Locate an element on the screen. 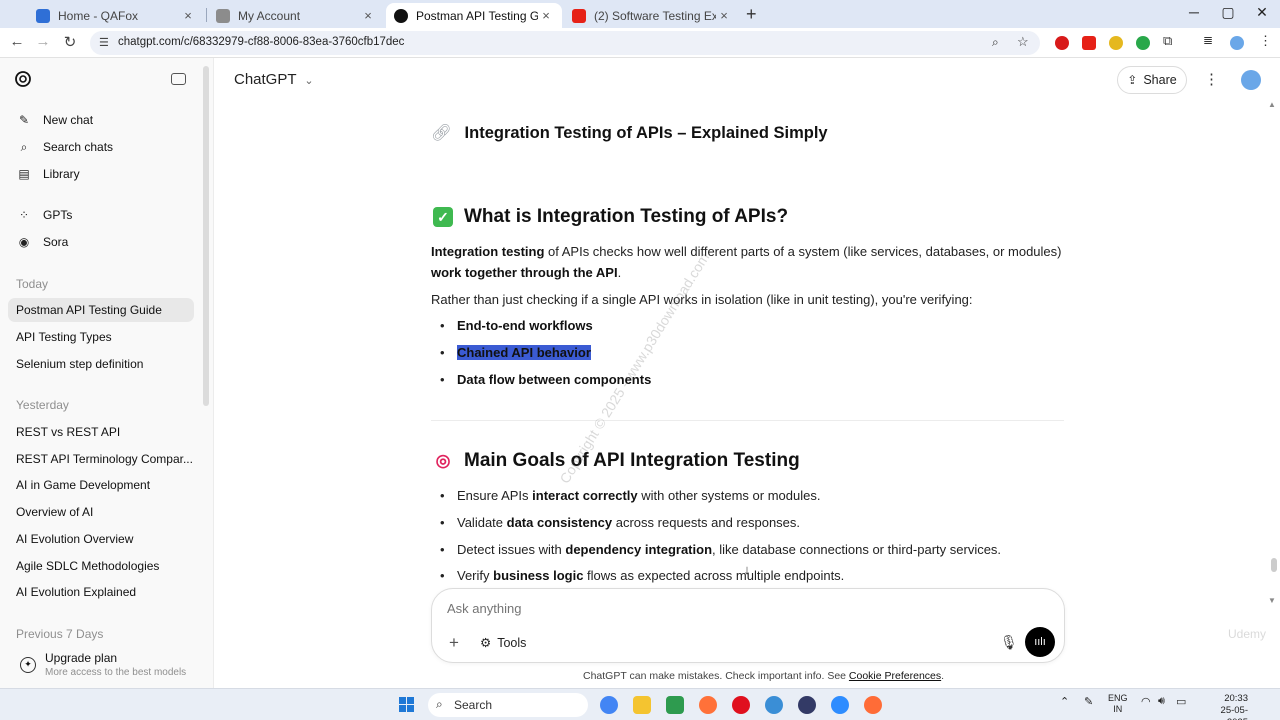 The image size is (1280, 720). taskbar-search-label: Search is located at coordinates (473, 705).